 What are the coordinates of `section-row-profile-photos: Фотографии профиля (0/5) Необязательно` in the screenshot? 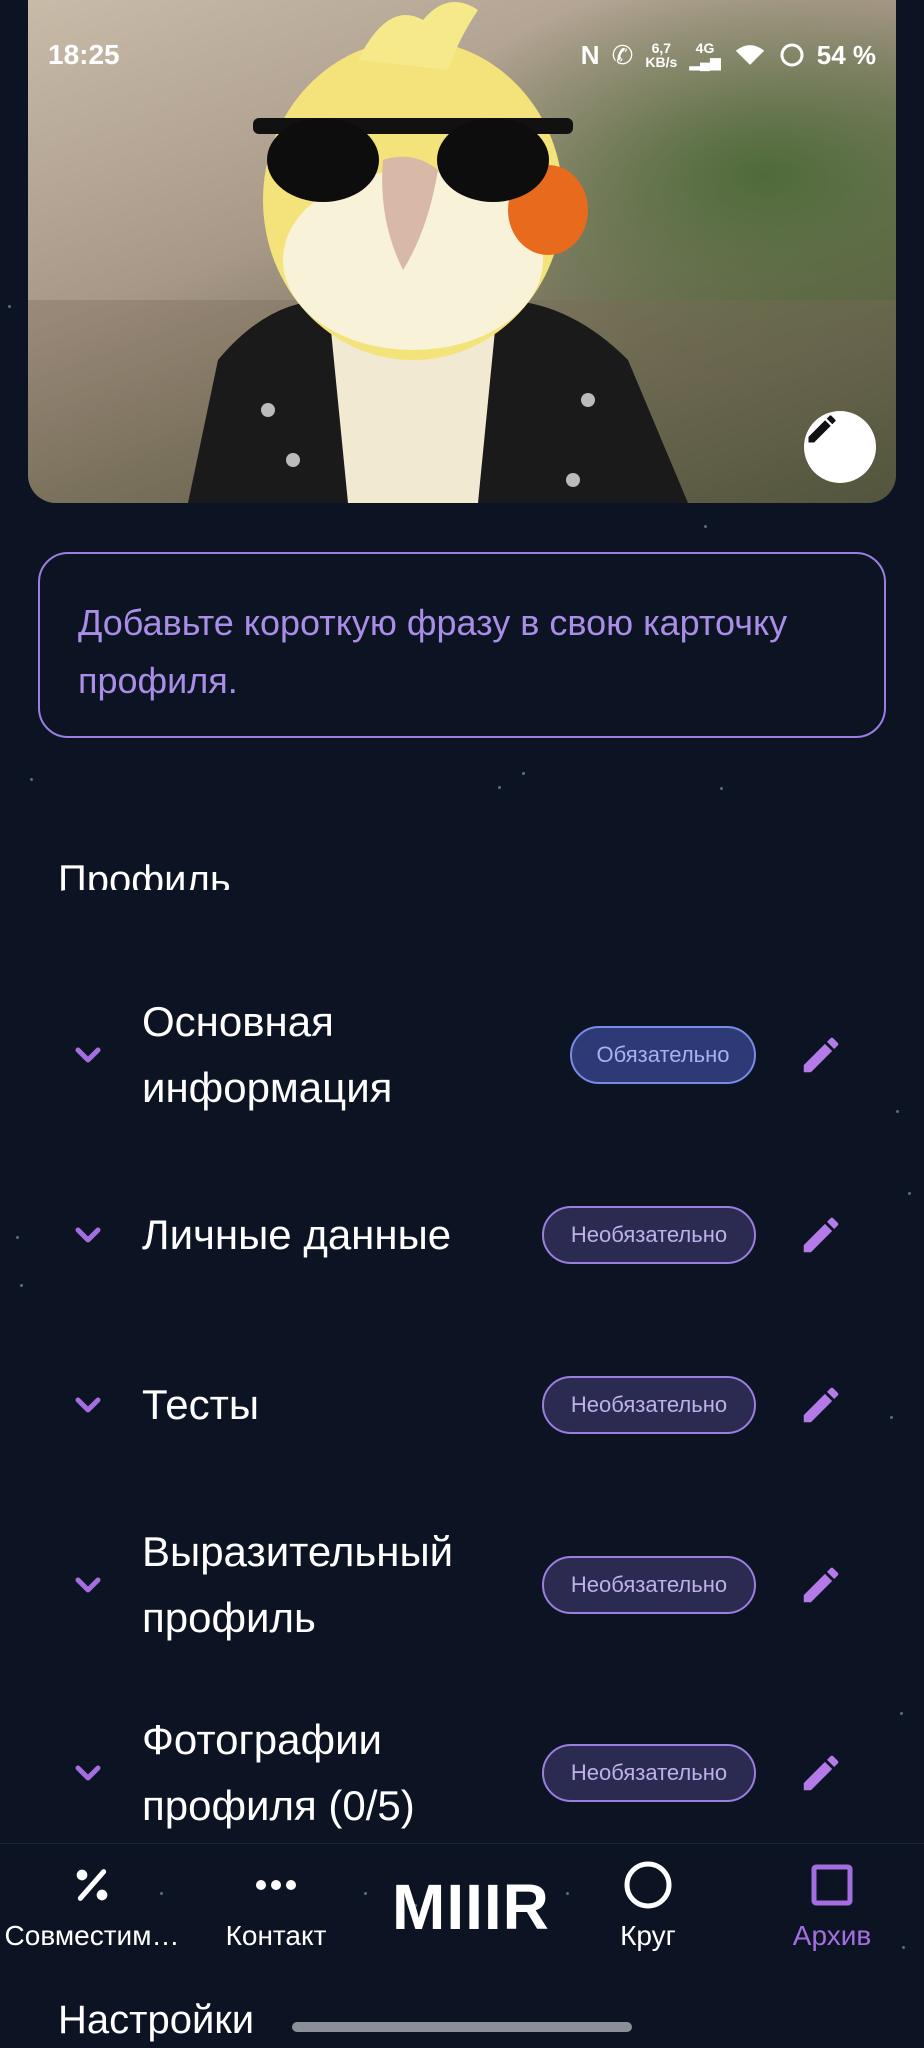 It's located at (463, 1773).